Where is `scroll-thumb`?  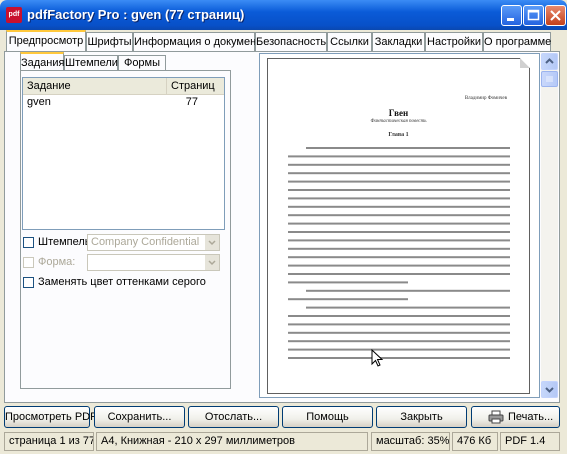
scroll-thumb is located at coordinates (549, 79).